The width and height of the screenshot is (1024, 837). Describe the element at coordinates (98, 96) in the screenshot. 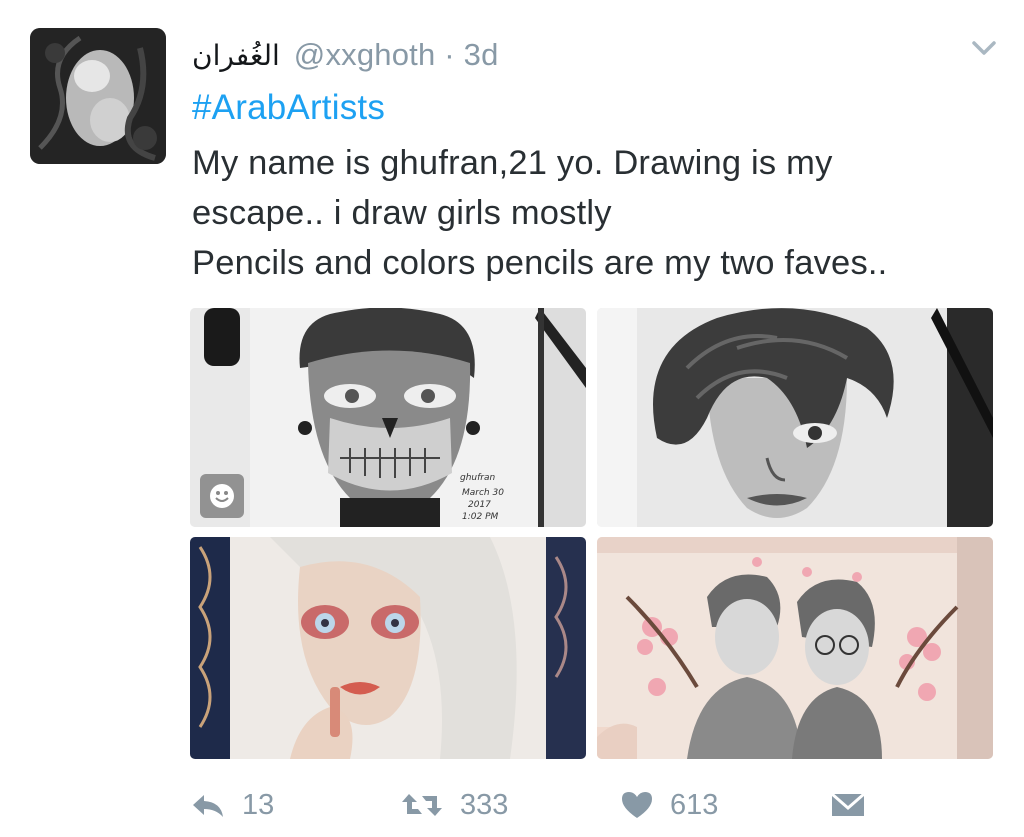

I see `avatar` at that location.